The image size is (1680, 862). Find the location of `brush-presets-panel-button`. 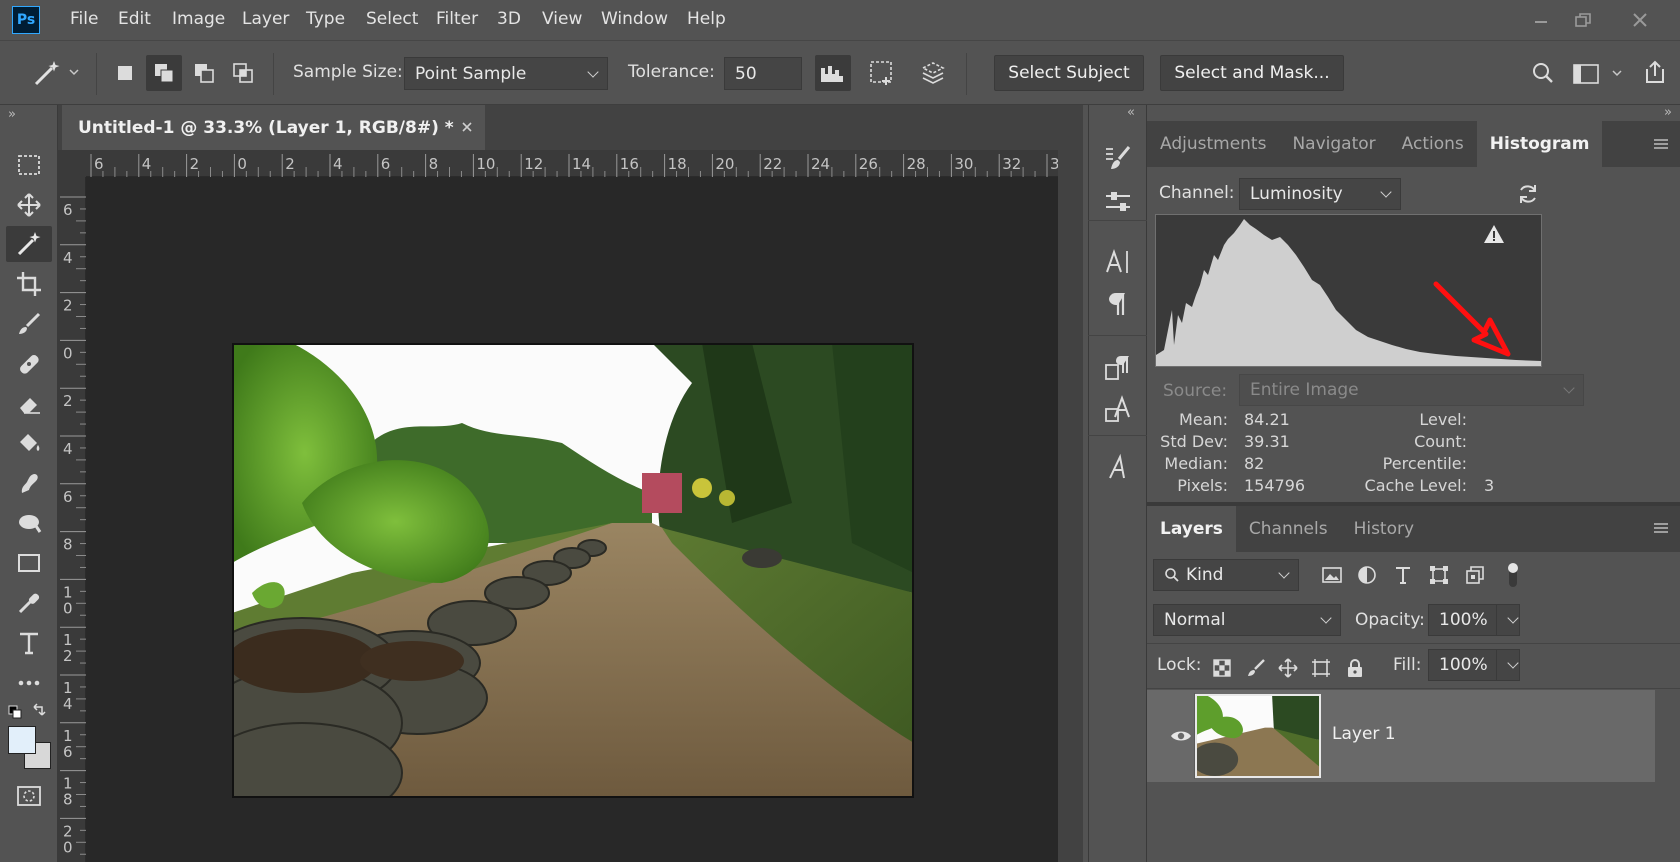

brush-presets-panel-button is located at coordinates (1118, 158).